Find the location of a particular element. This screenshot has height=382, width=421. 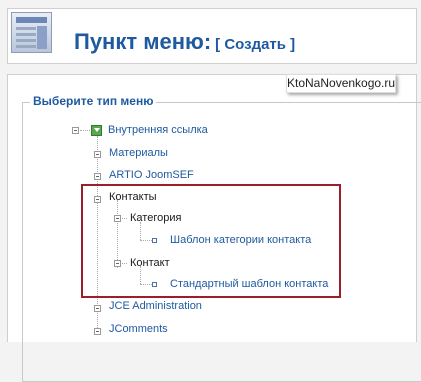

tree-item-articles: Материалы is located at coordinates (138, 153).